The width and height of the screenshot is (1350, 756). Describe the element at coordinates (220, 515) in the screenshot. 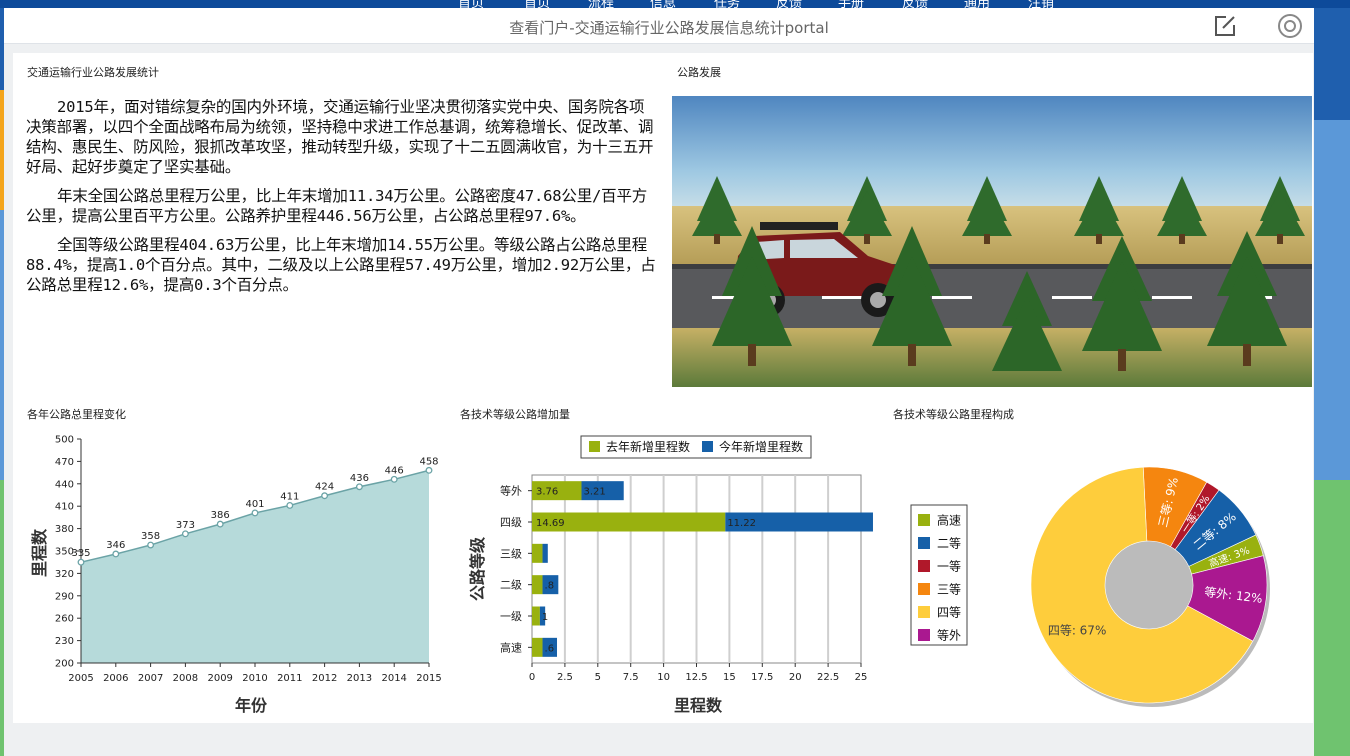

I see `data-label: 386` at that location.